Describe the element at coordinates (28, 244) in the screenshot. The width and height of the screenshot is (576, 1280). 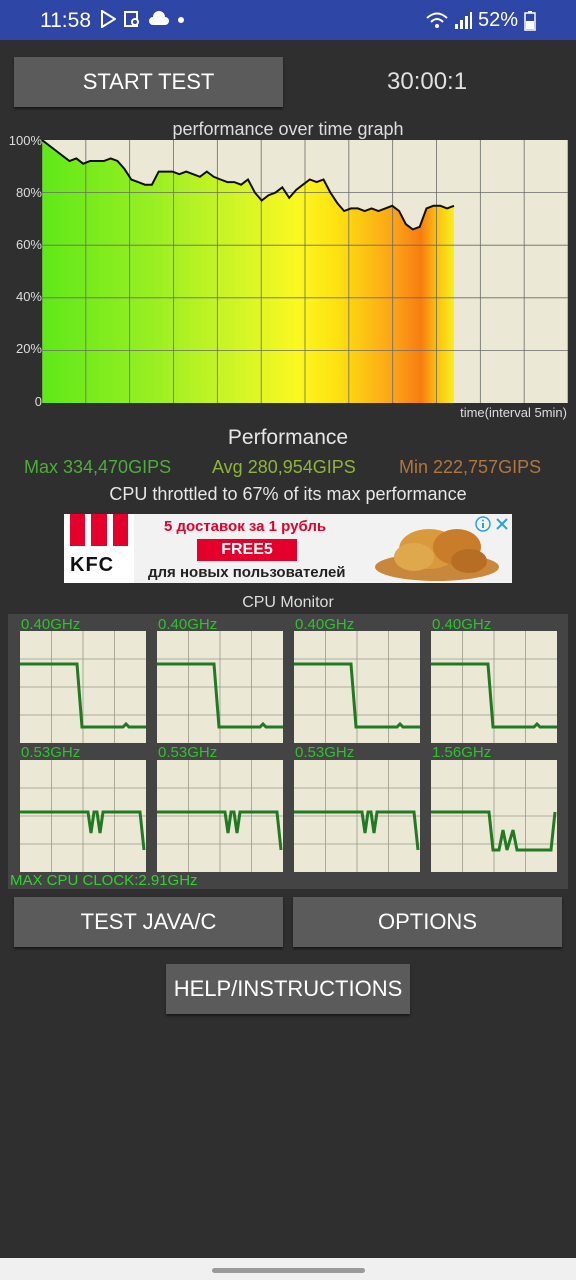
I see `y-tick-label: 60%` at that location.